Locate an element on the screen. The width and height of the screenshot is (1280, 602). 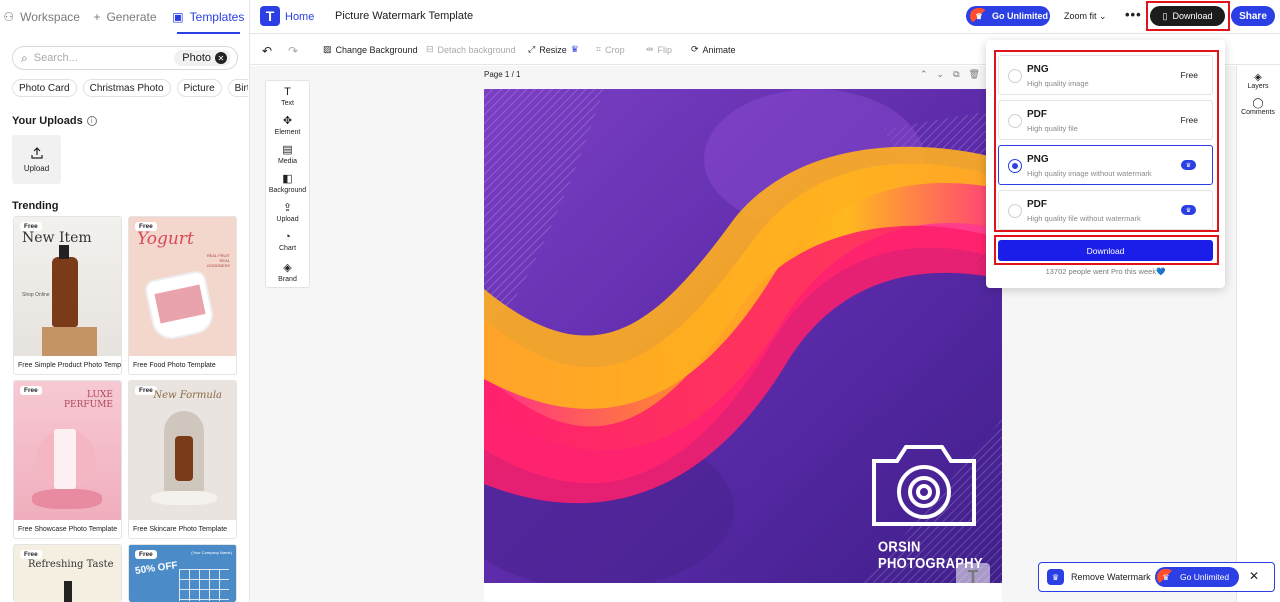
download-button-highlight is located at coordinates (1106, 250).